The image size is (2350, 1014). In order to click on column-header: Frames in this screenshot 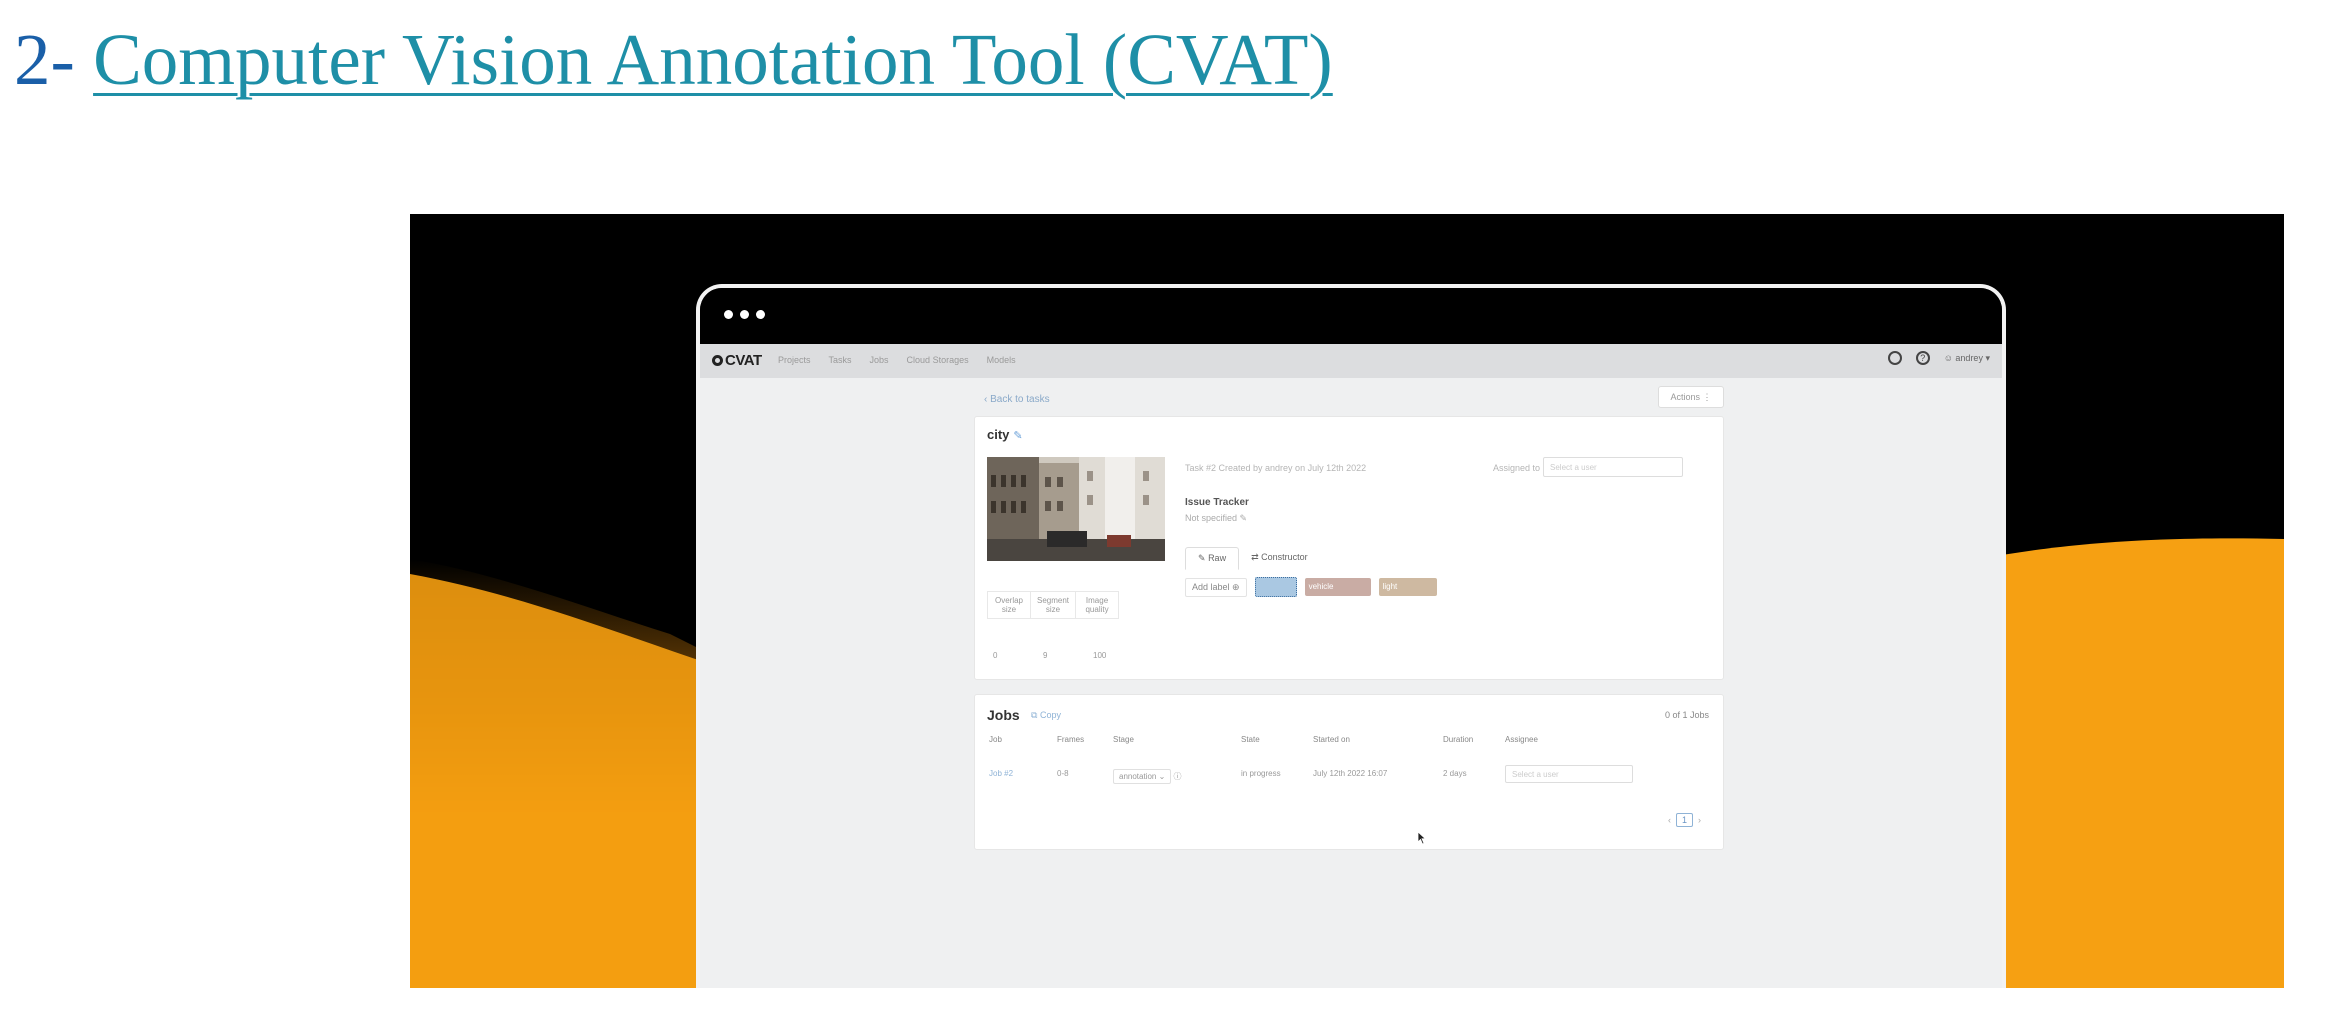, I will do `click(1085, 739)`.